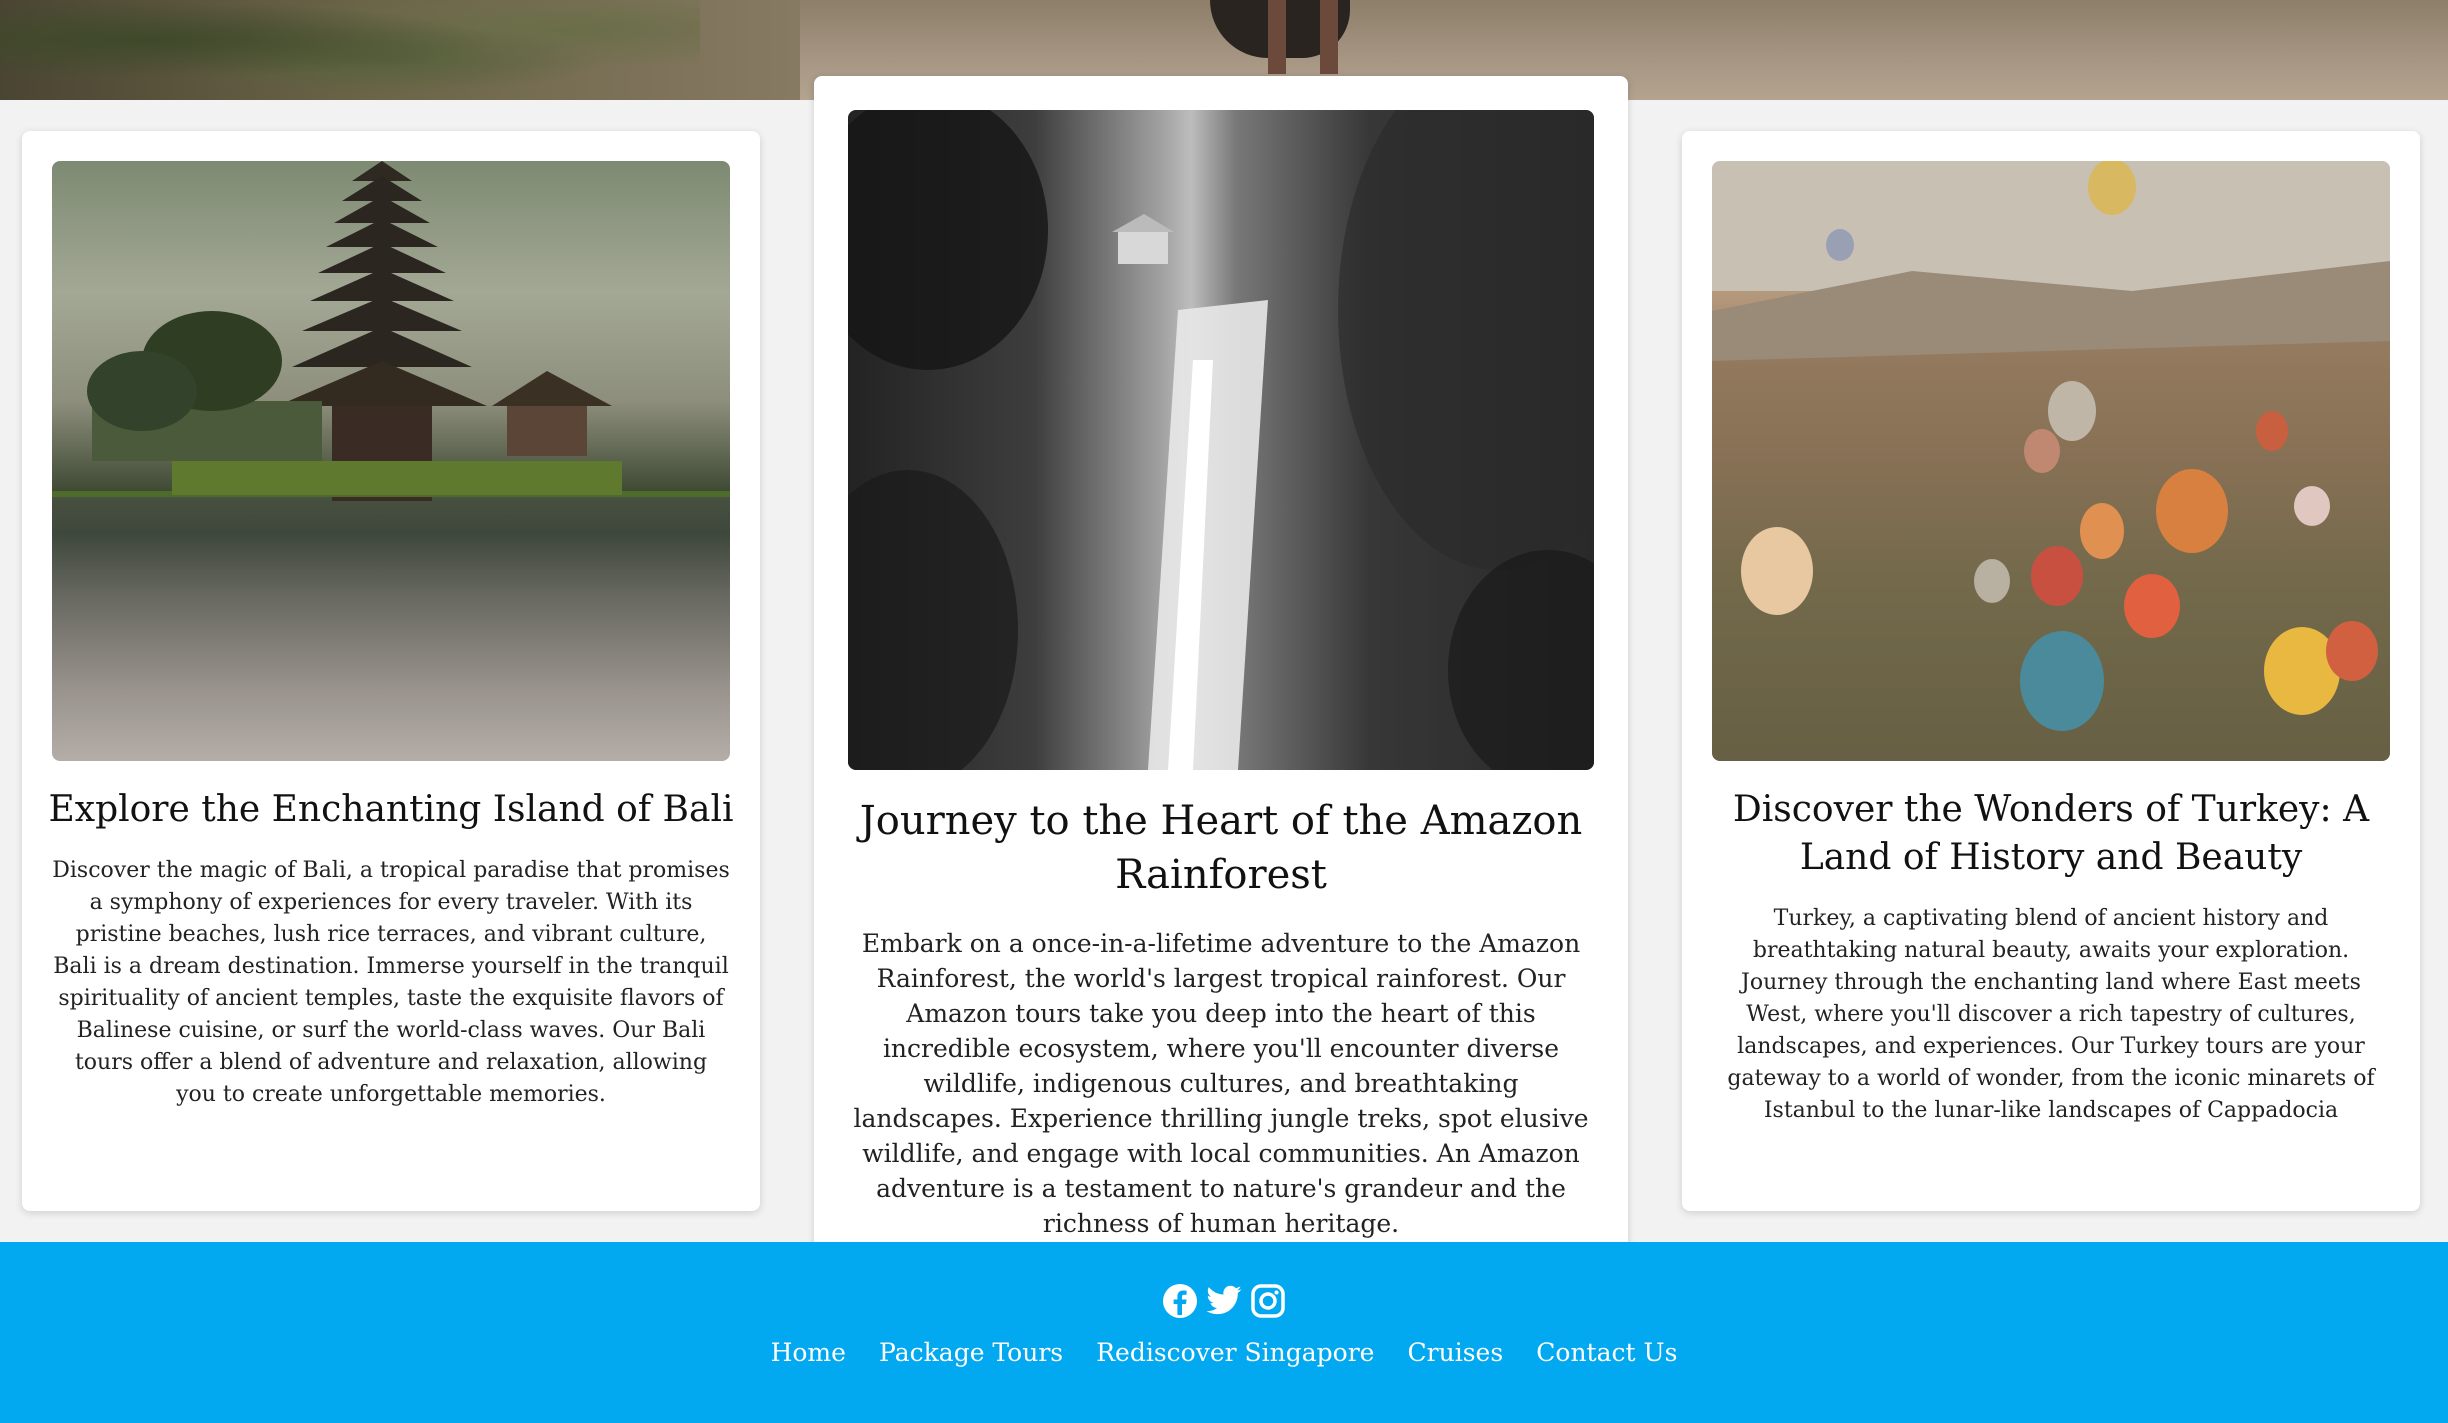 Image resolution: width=2448 pixels, height=1423 pixels. I want to click on amazon-waterfall-image, so click(1221, 440).